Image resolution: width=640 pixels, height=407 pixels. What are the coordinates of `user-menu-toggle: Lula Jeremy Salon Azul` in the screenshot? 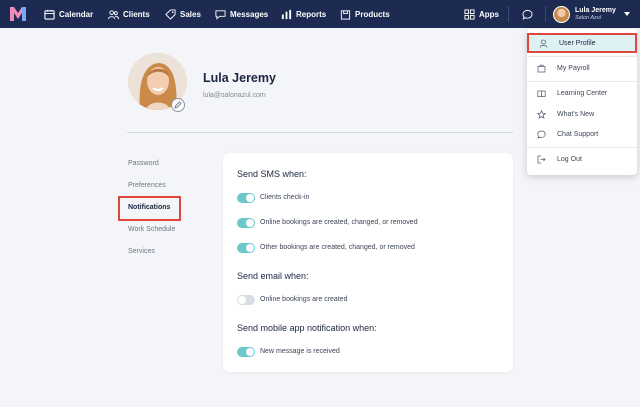 It's located at (591, 14).